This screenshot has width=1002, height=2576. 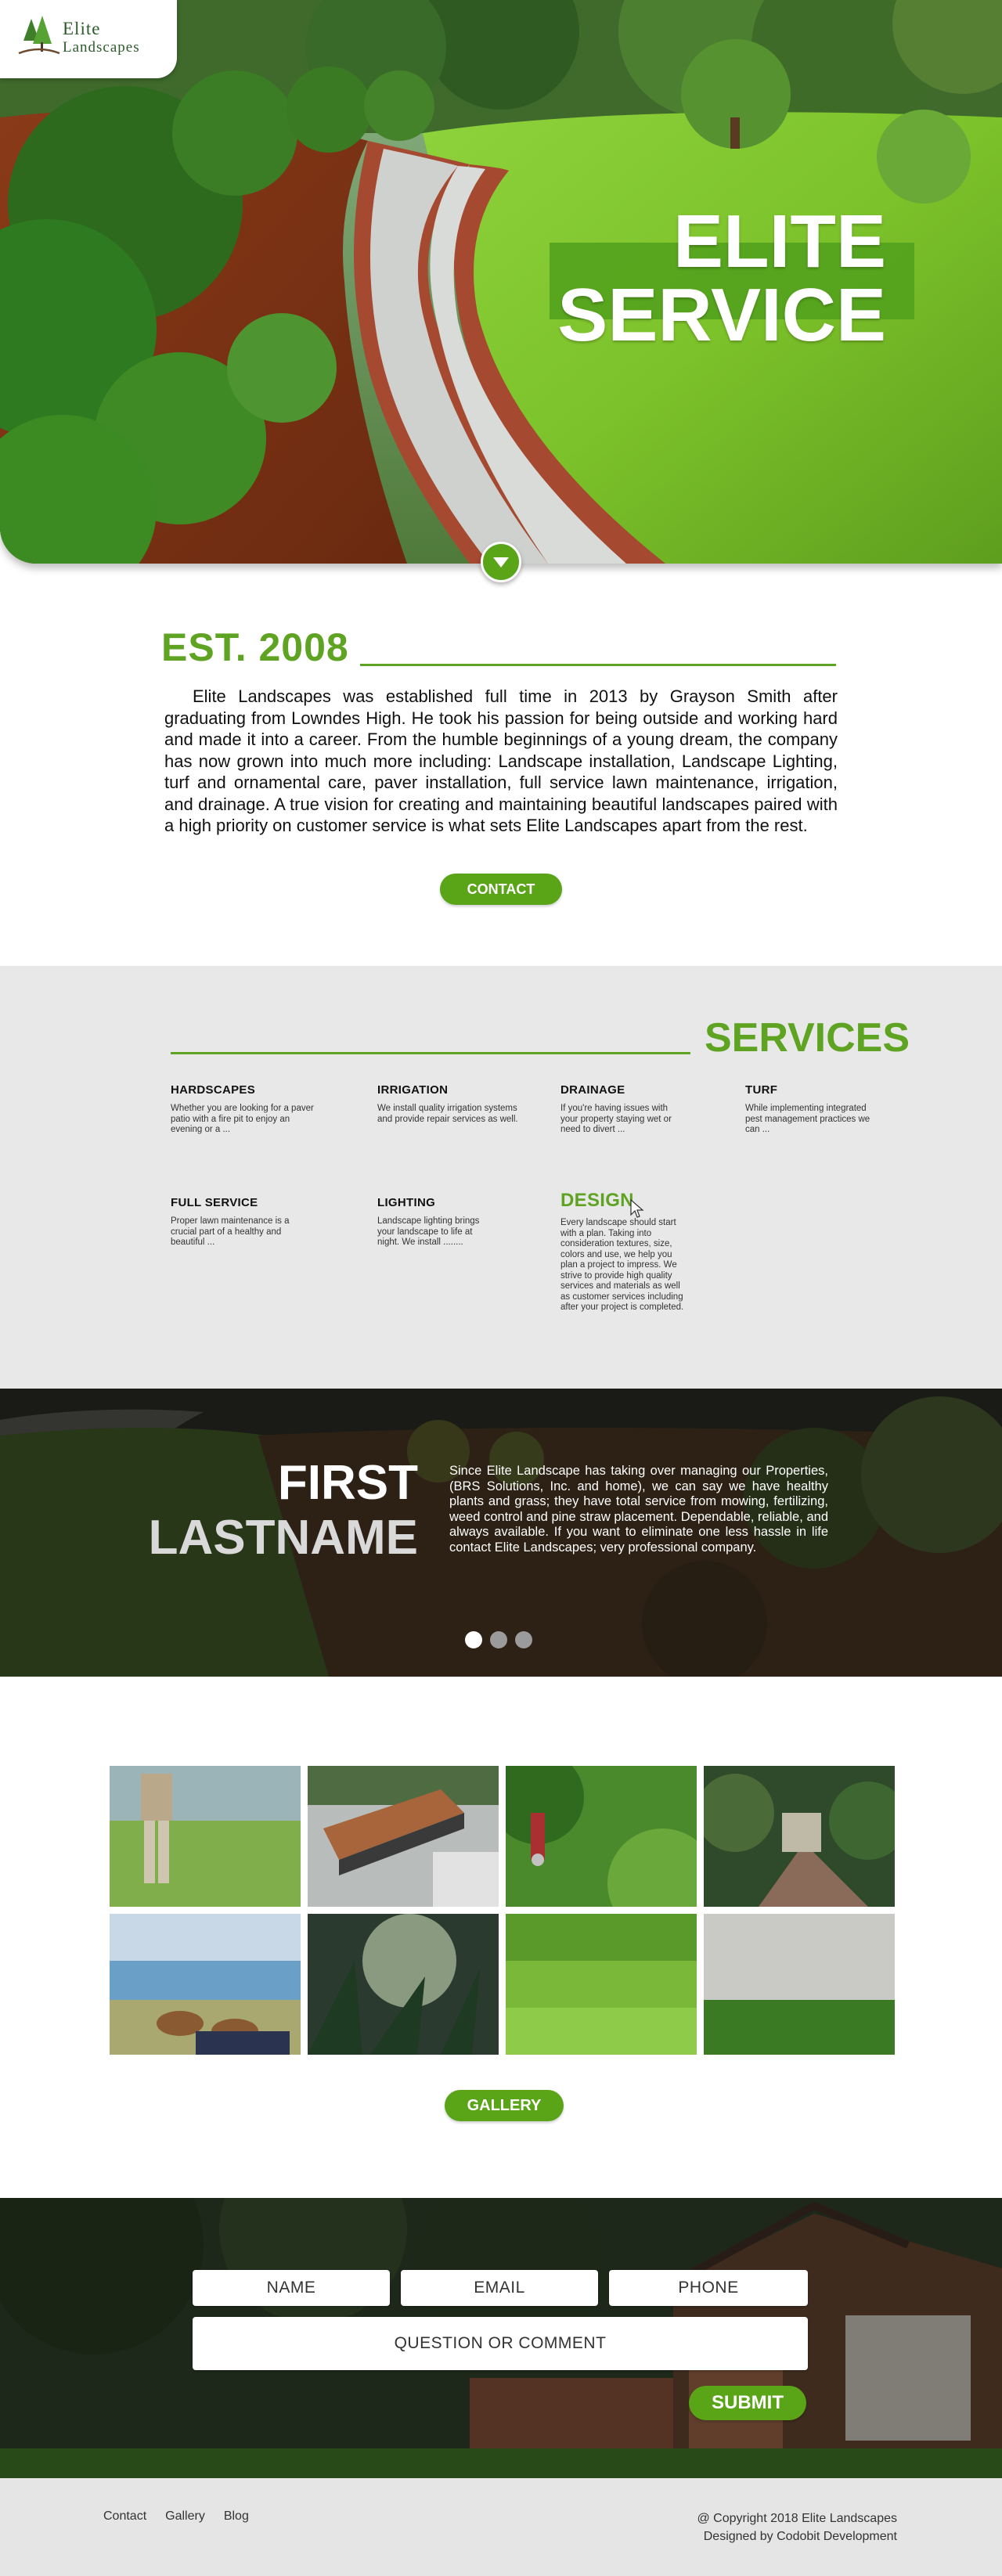 I want to click on gallery-image-garden-path, so click(x=799, y=1836).